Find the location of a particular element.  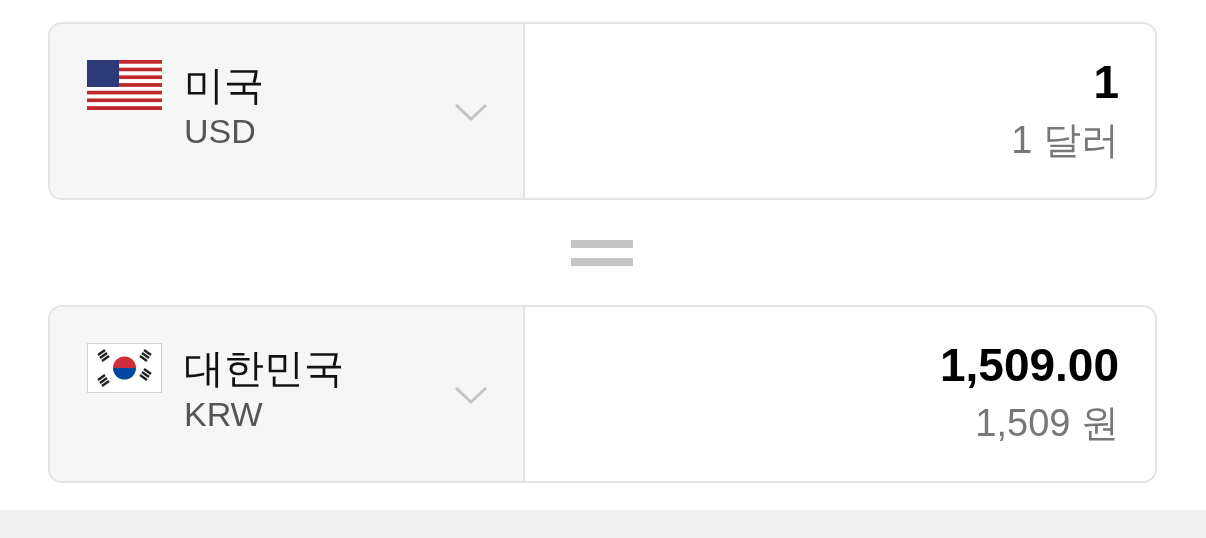

currency-selector: 미국 USD is located at coordinates (287, 111).